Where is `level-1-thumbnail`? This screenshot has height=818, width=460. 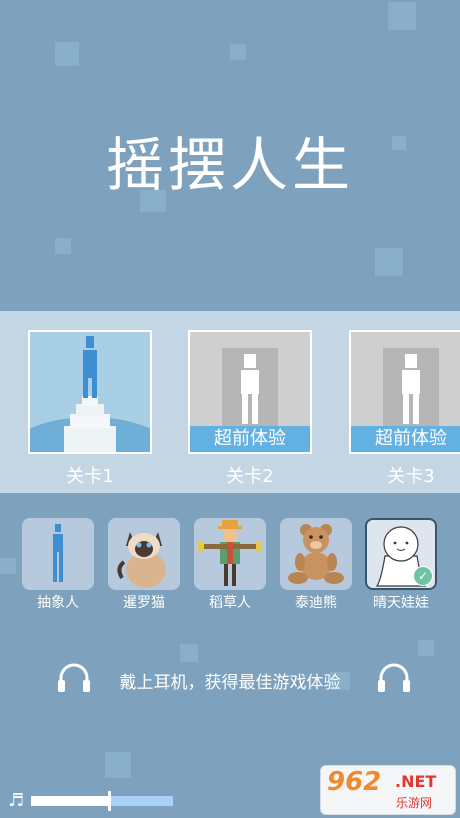 level-1-thumbnail is located at coordinates (90, 392).